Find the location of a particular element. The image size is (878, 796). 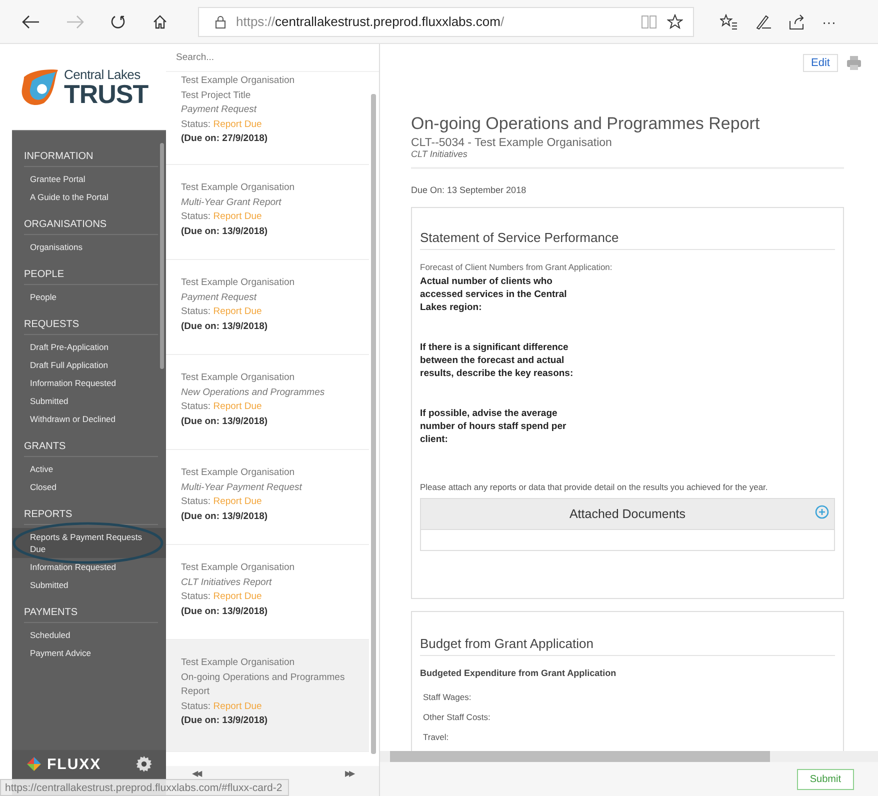

nav-item: Grantee Portal is located at coordinates (89, 179).